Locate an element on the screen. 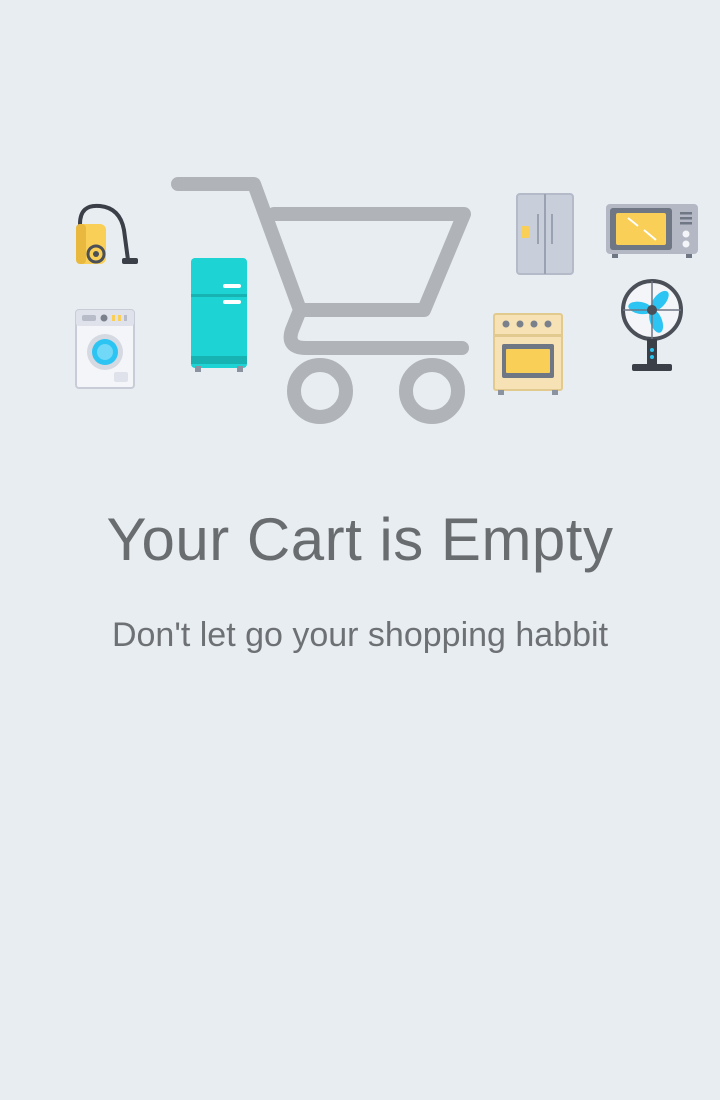 Image resolution: width=720 pixels, height=1100 pixels. empty-cart-title: Your Cart is Empty is located at coordinates (360, 539).